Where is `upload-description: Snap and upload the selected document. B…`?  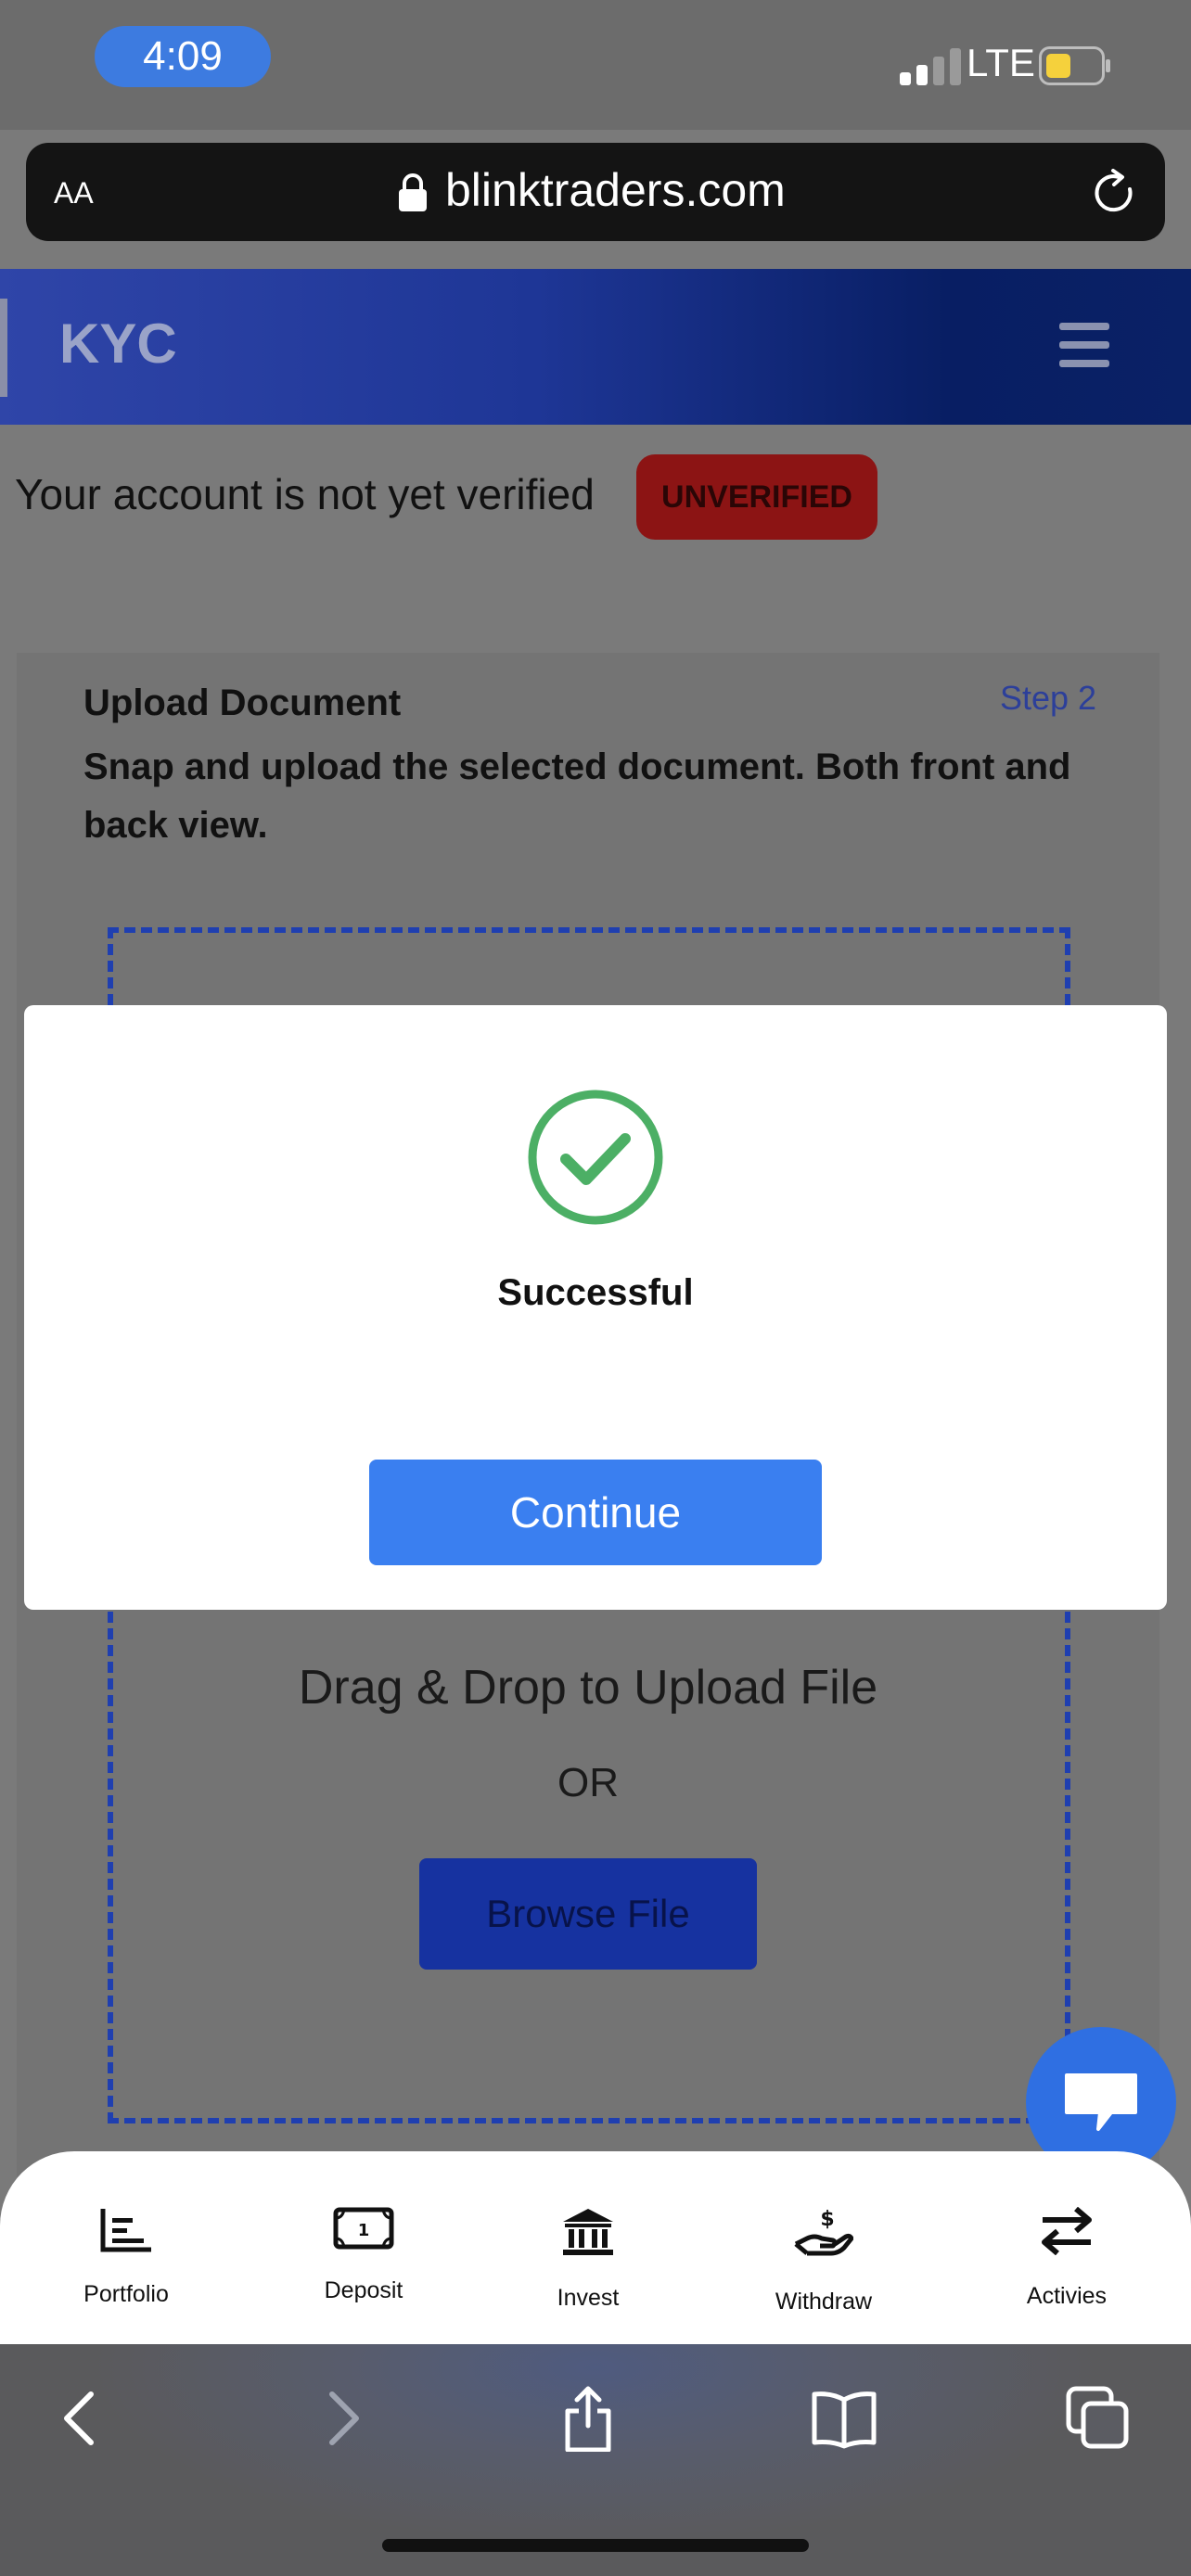 upload-description: Snap and upload the selected document. B… is located at coordinates (577, 796).